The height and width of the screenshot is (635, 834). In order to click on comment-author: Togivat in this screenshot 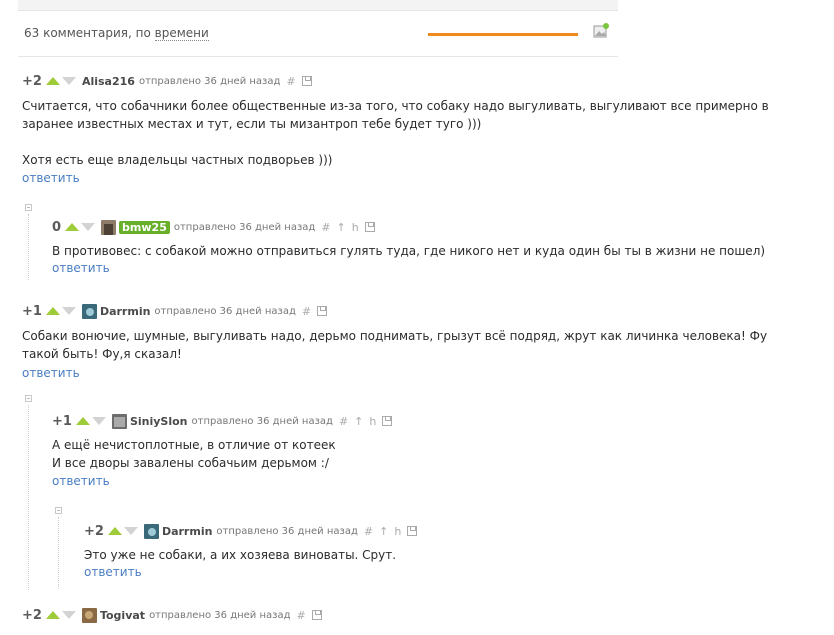, I will do `click(122, 615)`.